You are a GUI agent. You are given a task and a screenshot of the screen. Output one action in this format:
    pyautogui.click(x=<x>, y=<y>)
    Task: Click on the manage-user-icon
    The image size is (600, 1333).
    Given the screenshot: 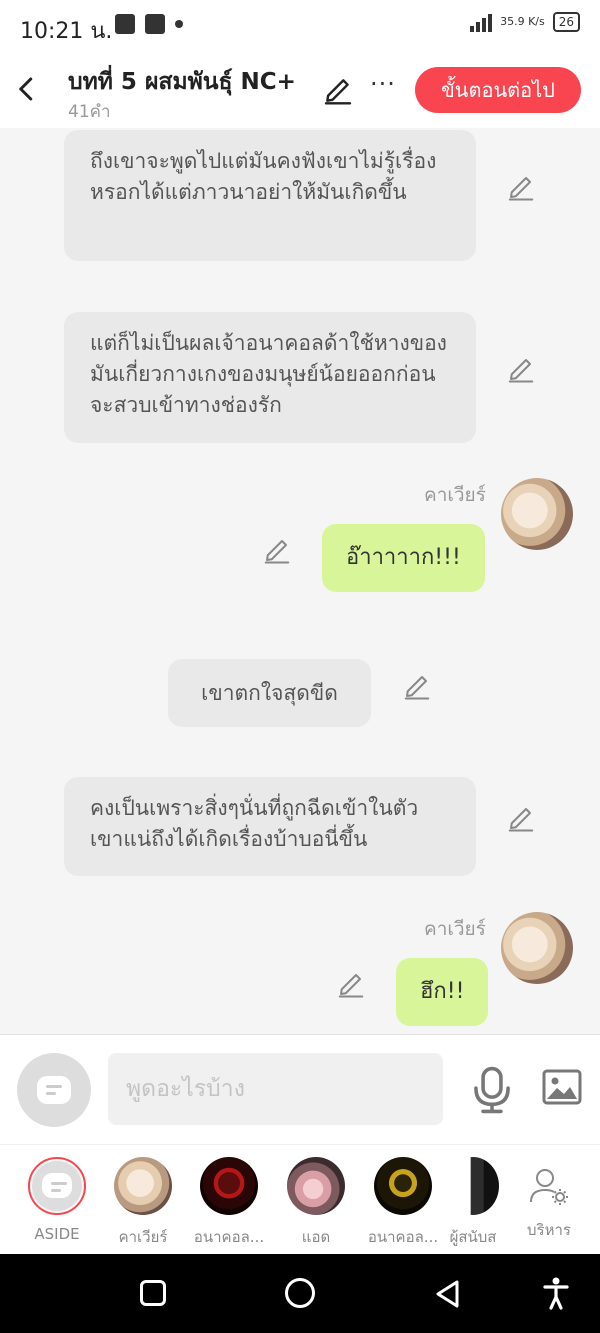 What is the action you would take?
    pyautogui.click(x=549, y=1186)
    